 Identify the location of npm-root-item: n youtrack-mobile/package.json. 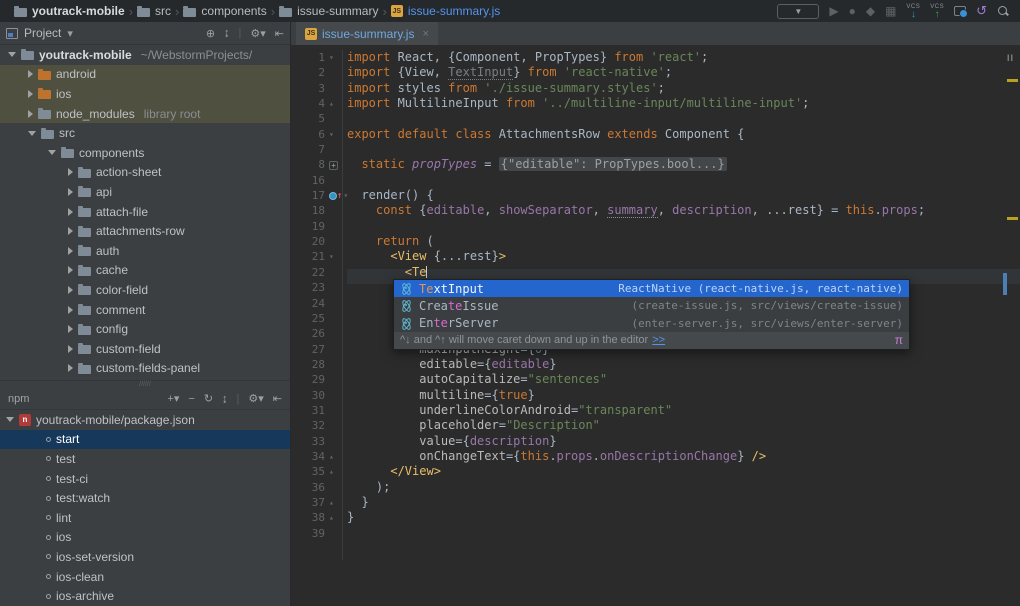
(145, 420).